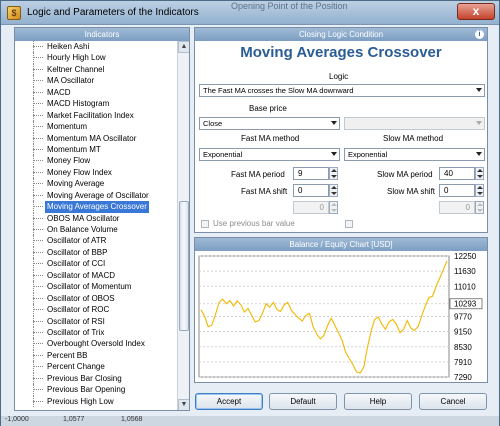 This screenshot has height=426, width=500. I want to click on list-item: Money Flow, so click(96, 161).